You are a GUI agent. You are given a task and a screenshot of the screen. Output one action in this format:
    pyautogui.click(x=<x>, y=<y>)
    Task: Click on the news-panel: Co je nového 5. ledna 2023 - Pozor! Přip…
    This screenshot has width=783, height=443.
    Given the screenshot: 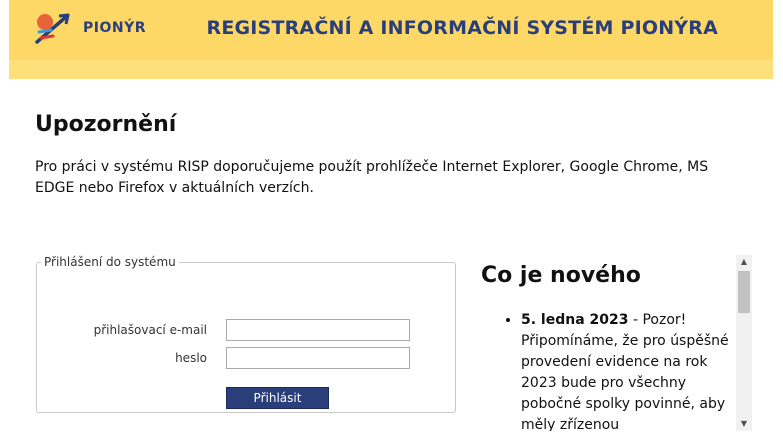 What is the action you would take?
    pyautogui.click(x=605, y=343)
    